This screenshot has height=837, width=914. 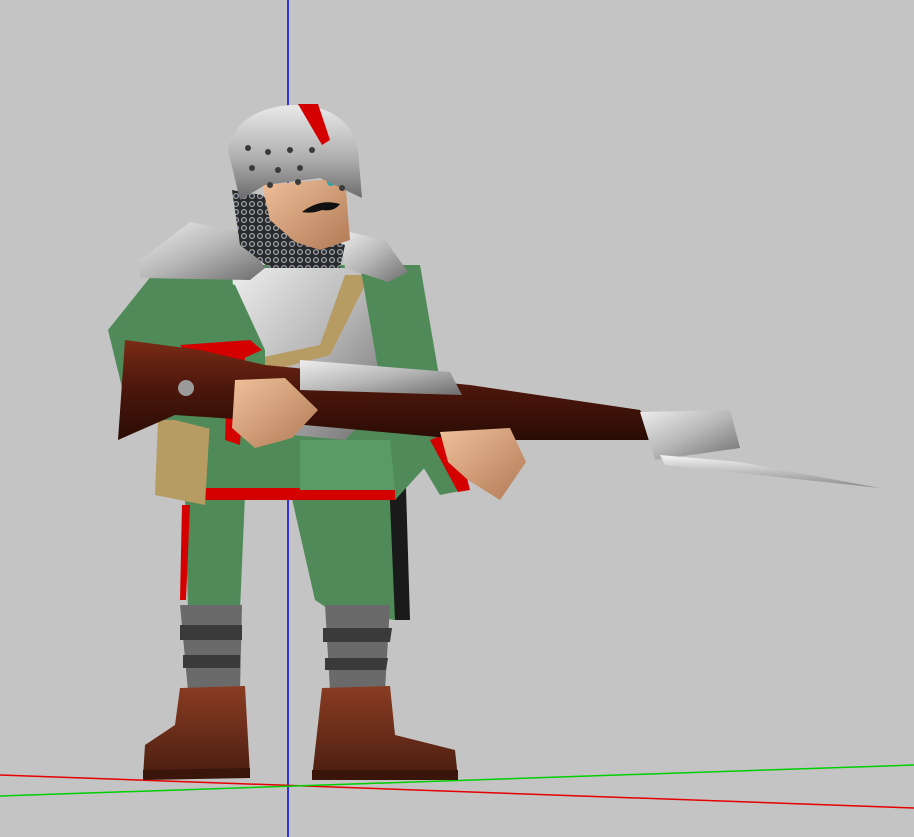 What do you see at coordinates (770, 471) in the screenshot?
I see `bayonet` at bounding box center [770, 471].